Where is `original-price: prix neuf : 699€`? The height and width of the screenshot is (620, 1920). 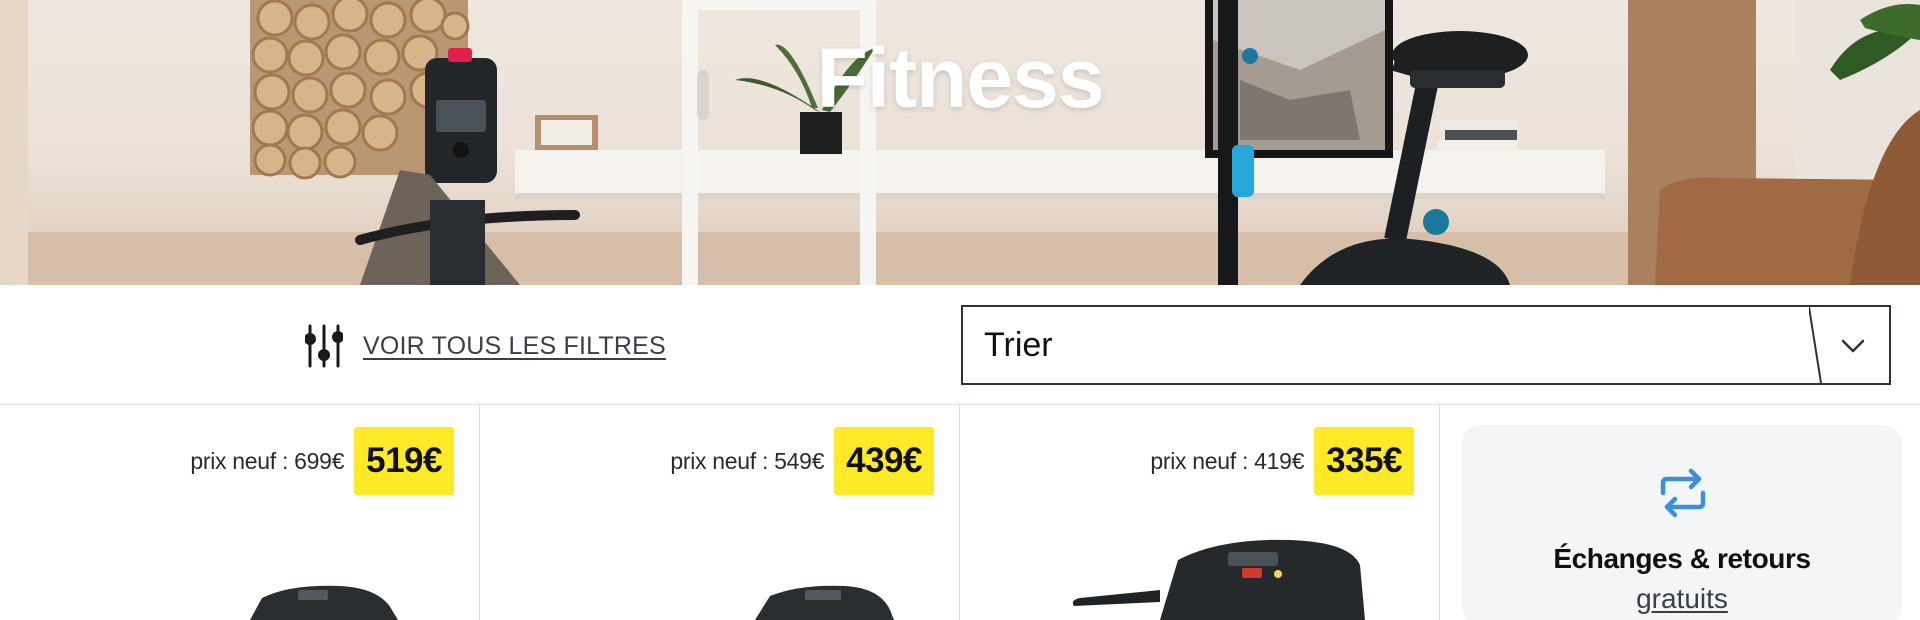 original-price: prix neuf : 699€ is located at coordinates (267, 460).